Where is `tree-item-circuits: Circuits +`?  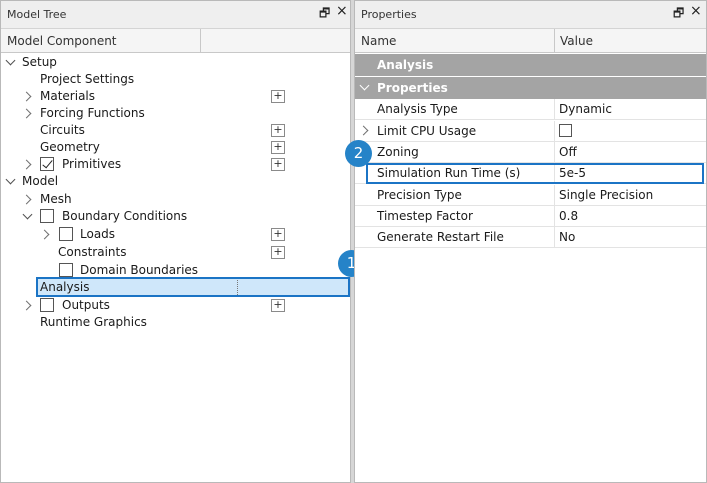 tree-item-circuits: Circuits + is located at coordinates (175, 130).